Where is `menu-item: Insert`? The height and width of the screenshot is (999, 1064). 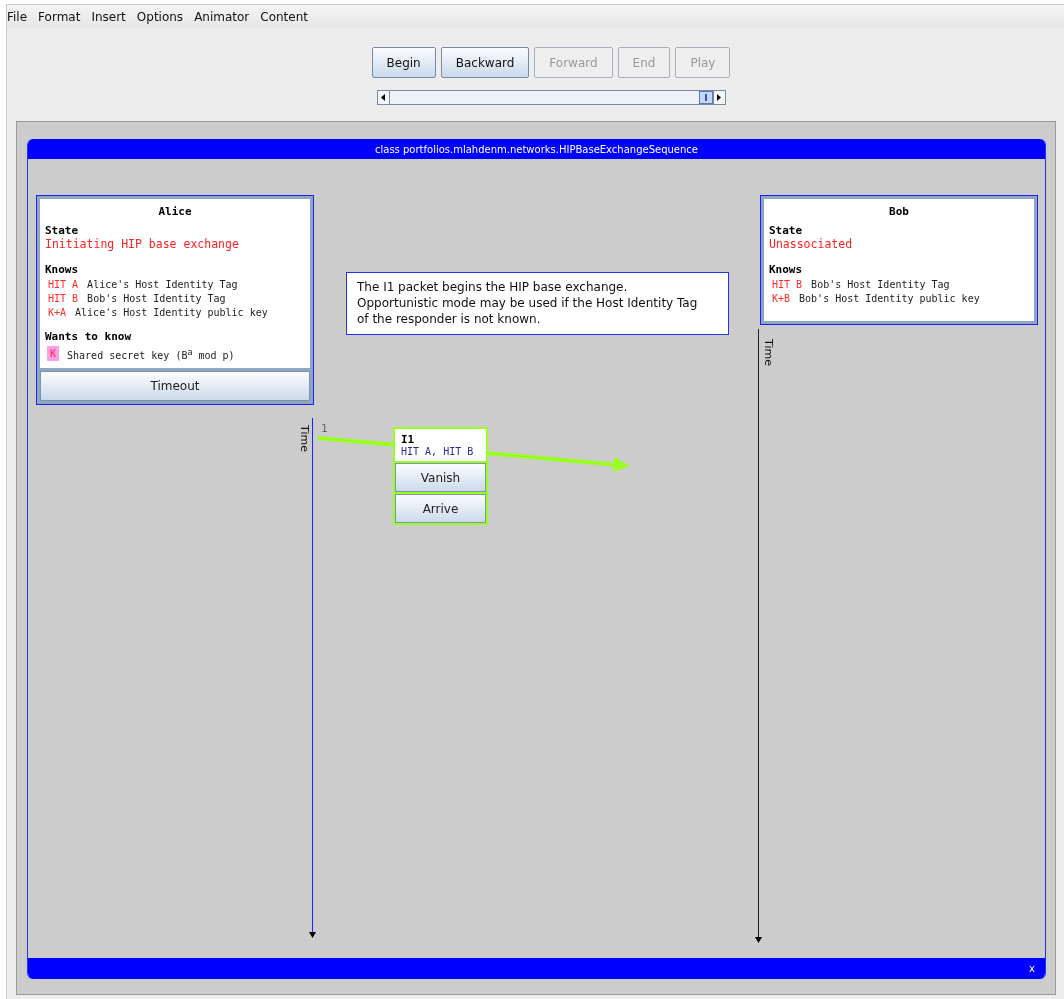
menu-item: Insert is located at coordinates (107, 16).